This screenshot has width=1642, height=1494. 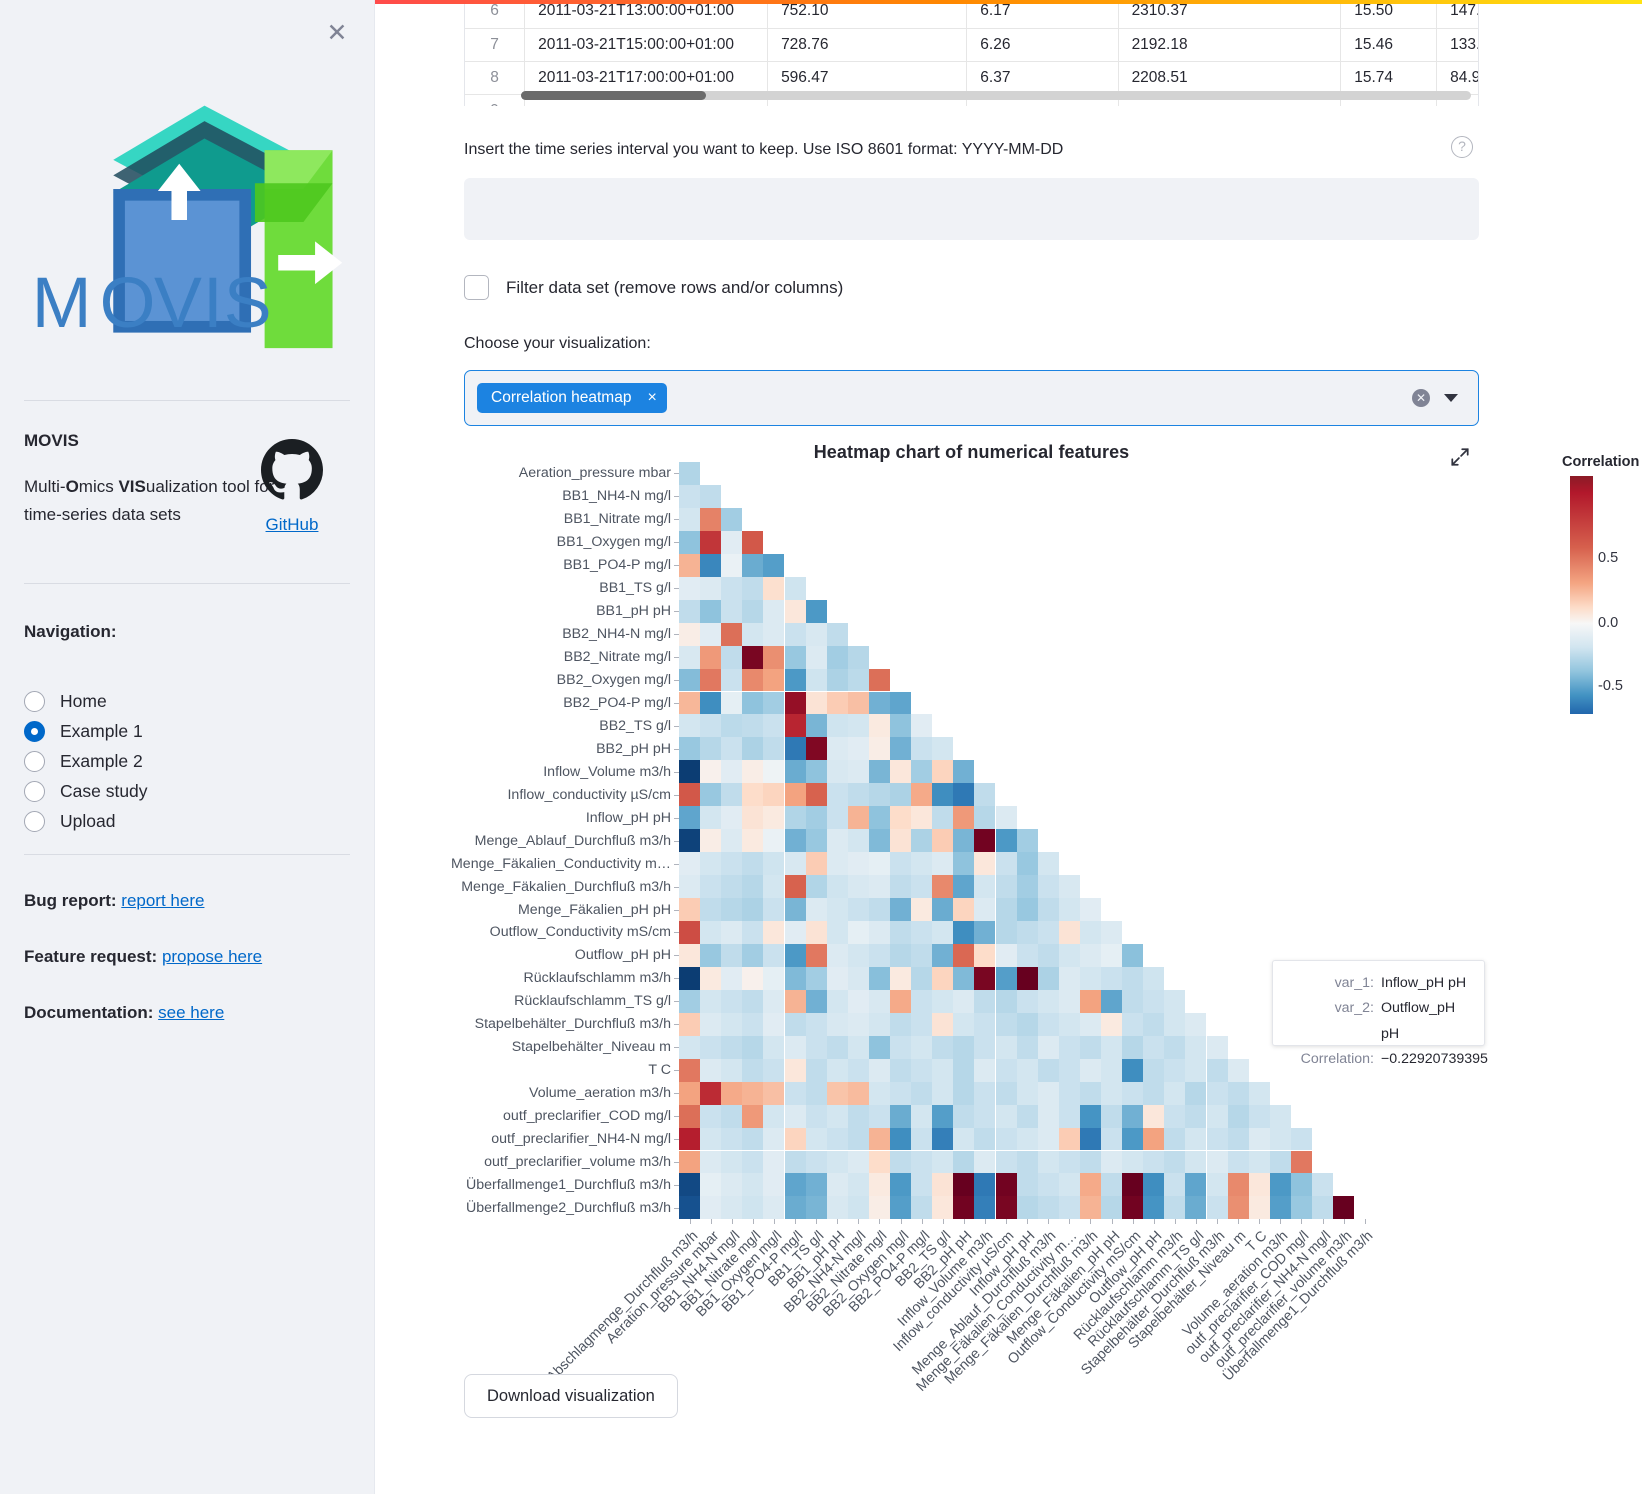 What do you see at coordinates (996, 95) in the screenshot?
I see `dataframe-horizontal-scrollbar` at bounding box center [996, 95].